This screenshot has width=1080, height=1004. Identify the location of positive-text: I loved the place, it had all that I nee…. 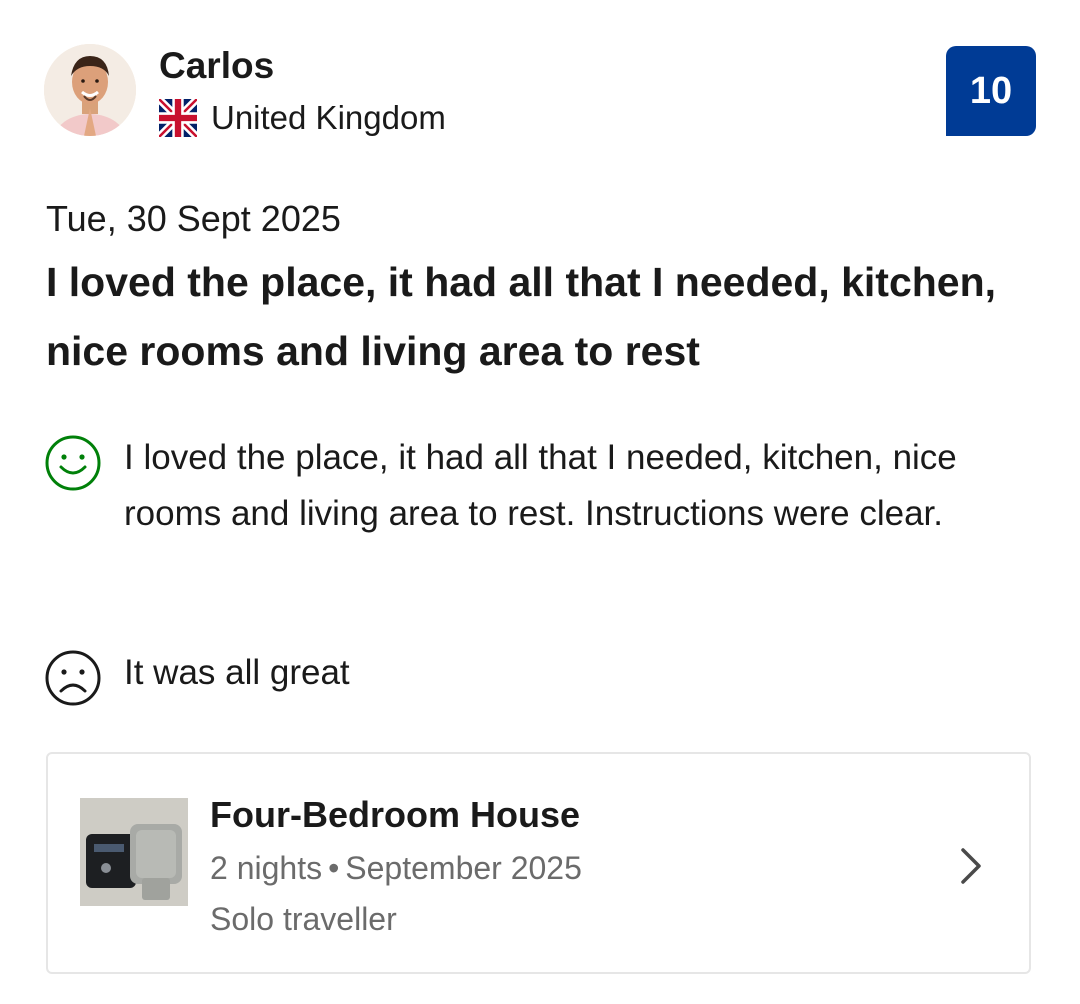
(540, 485).